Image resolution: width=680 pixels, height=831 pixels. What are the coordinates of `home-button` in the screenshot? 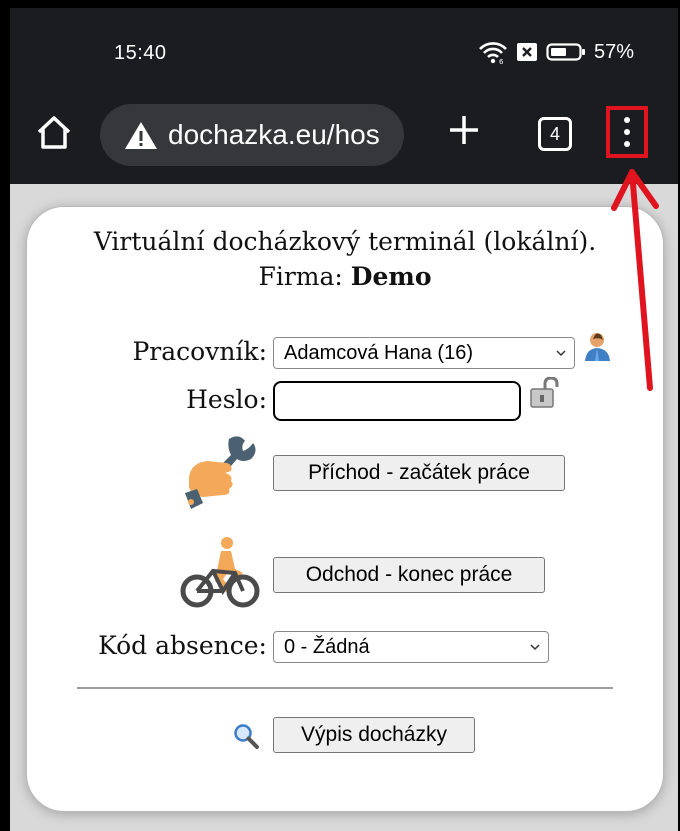 It's located at (54, 132).